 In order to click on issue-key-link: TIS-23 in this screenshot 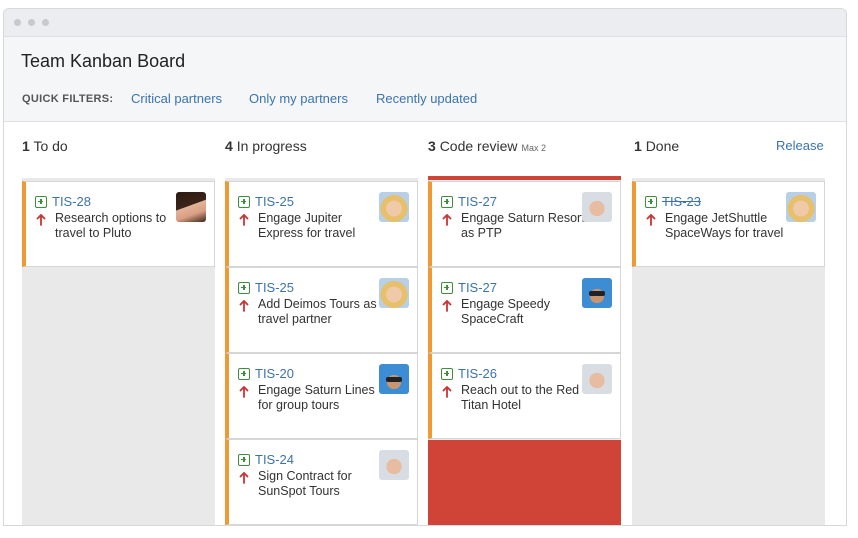, I will do `click(681, 201)`.